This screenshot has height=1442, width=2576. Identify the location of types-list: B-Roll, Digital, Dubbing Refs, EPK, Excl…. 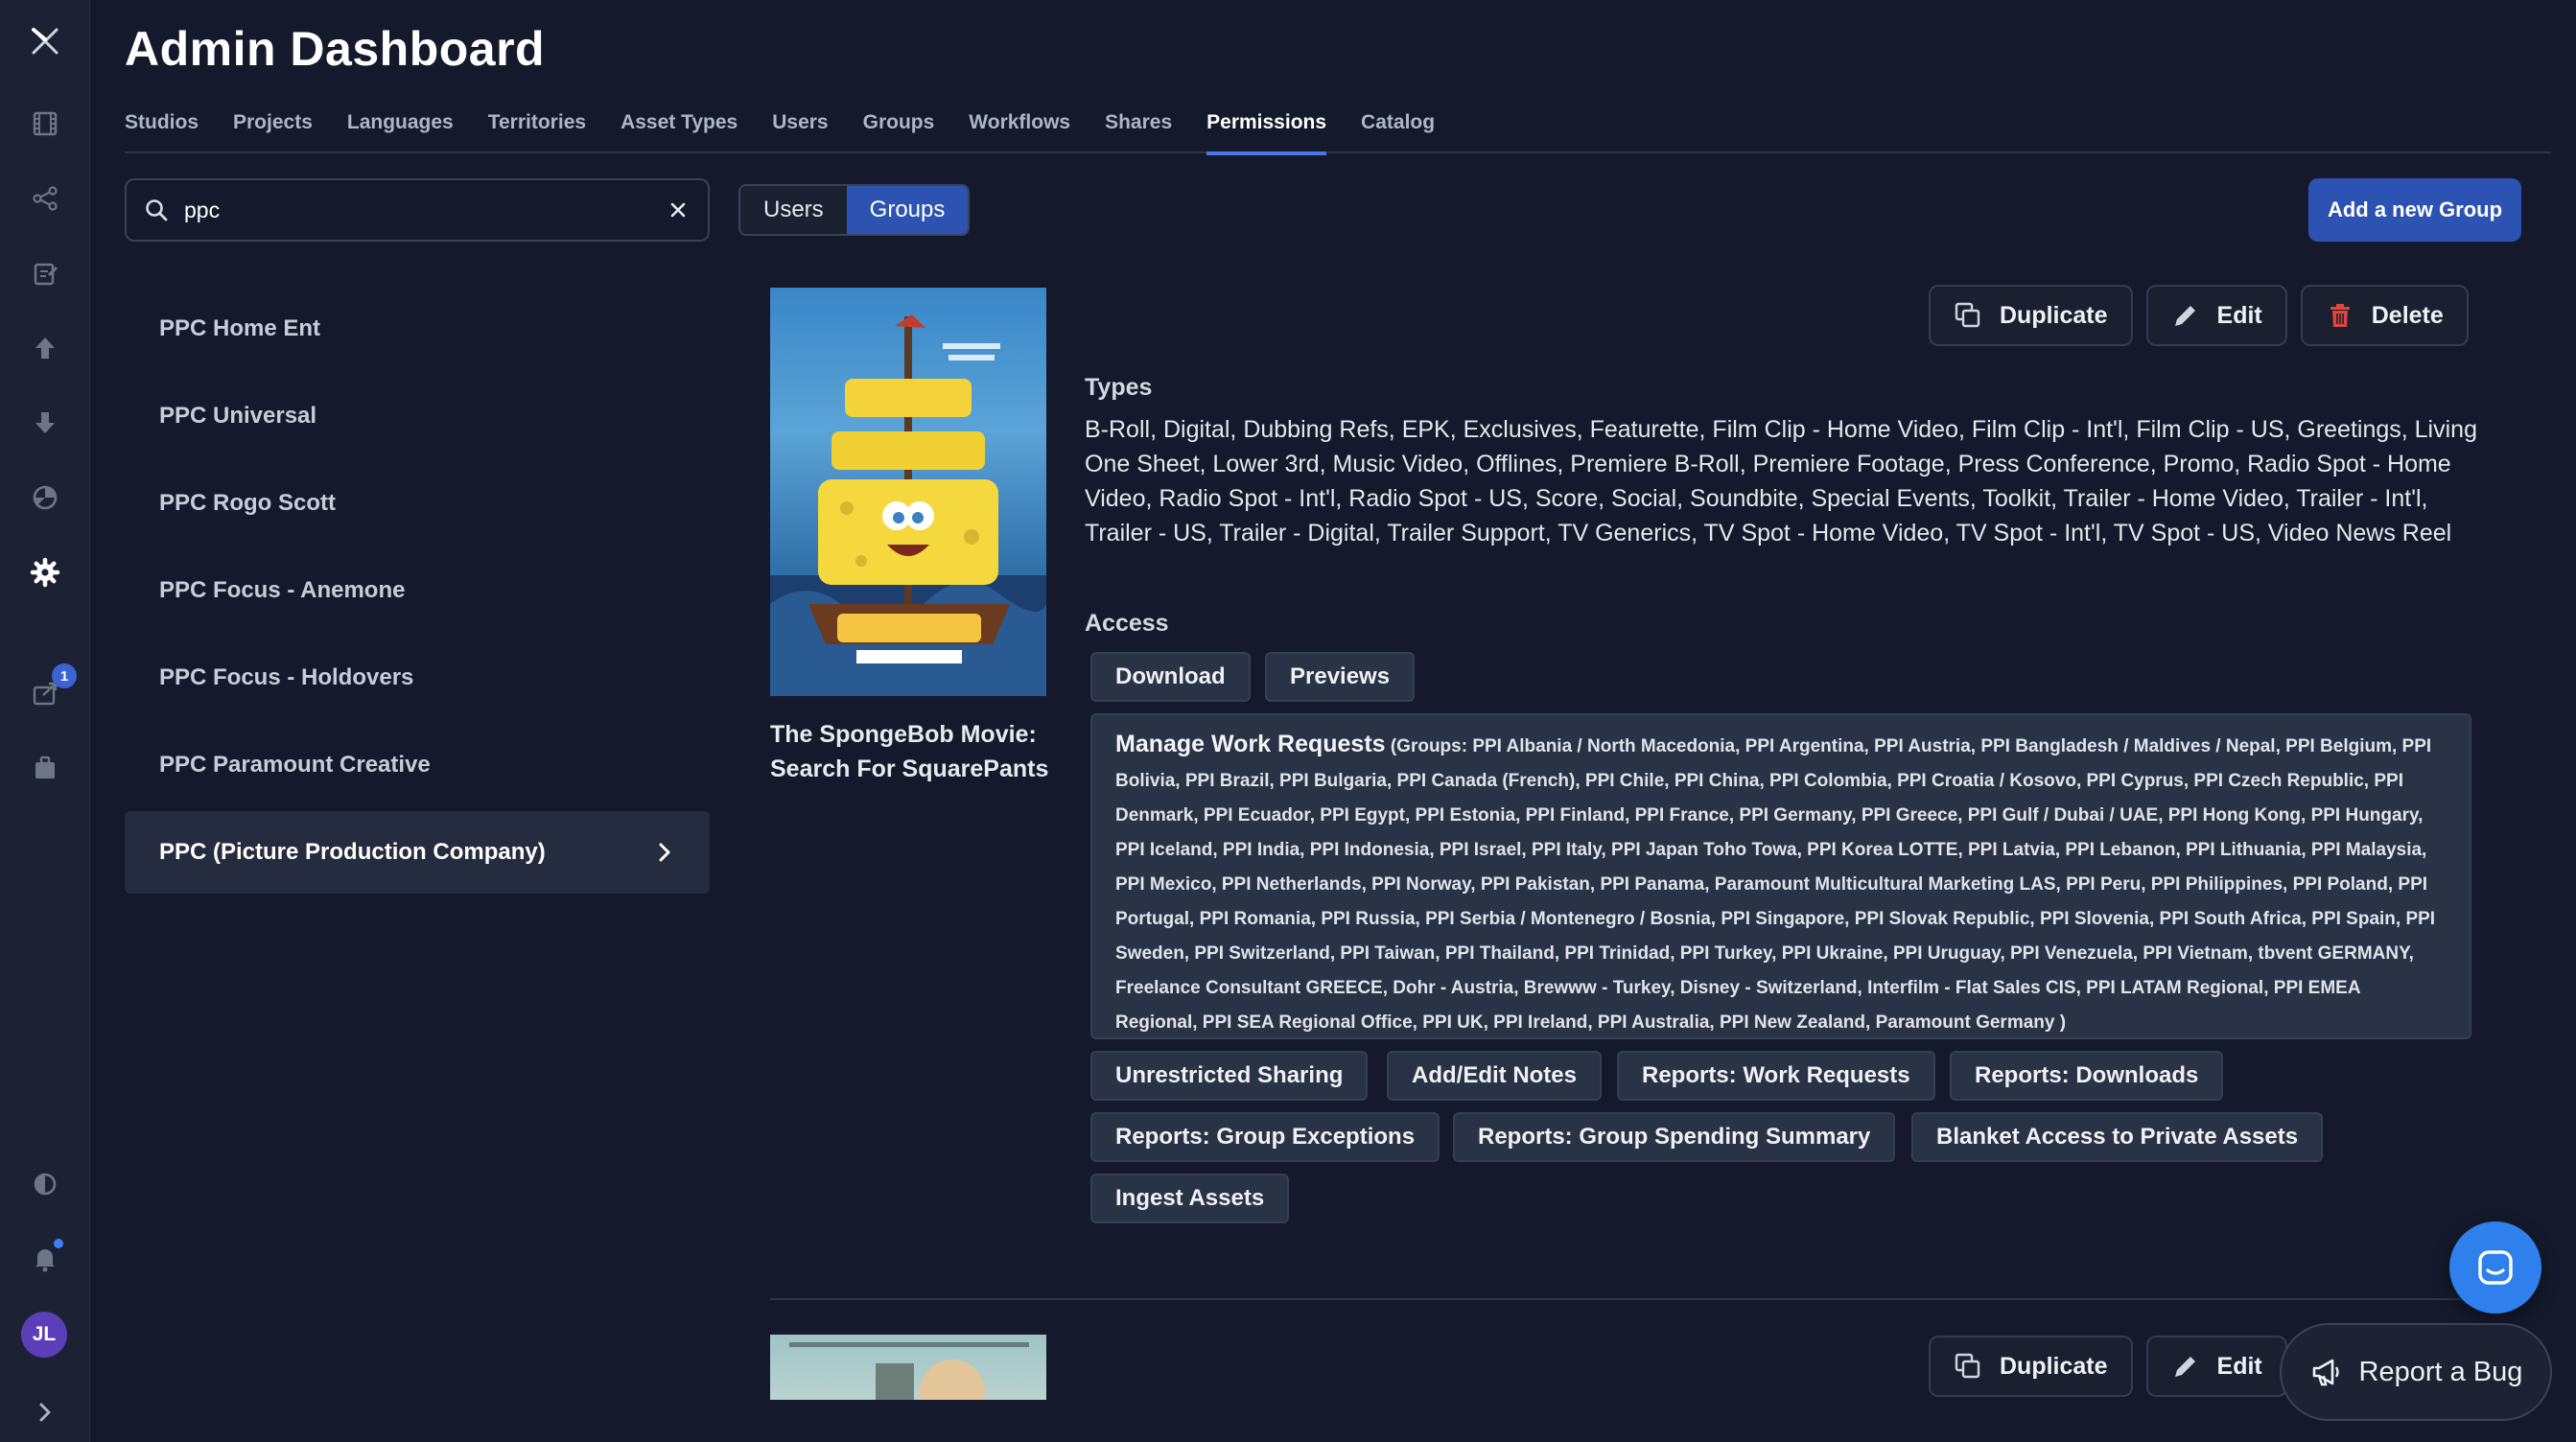
(1781, 481).